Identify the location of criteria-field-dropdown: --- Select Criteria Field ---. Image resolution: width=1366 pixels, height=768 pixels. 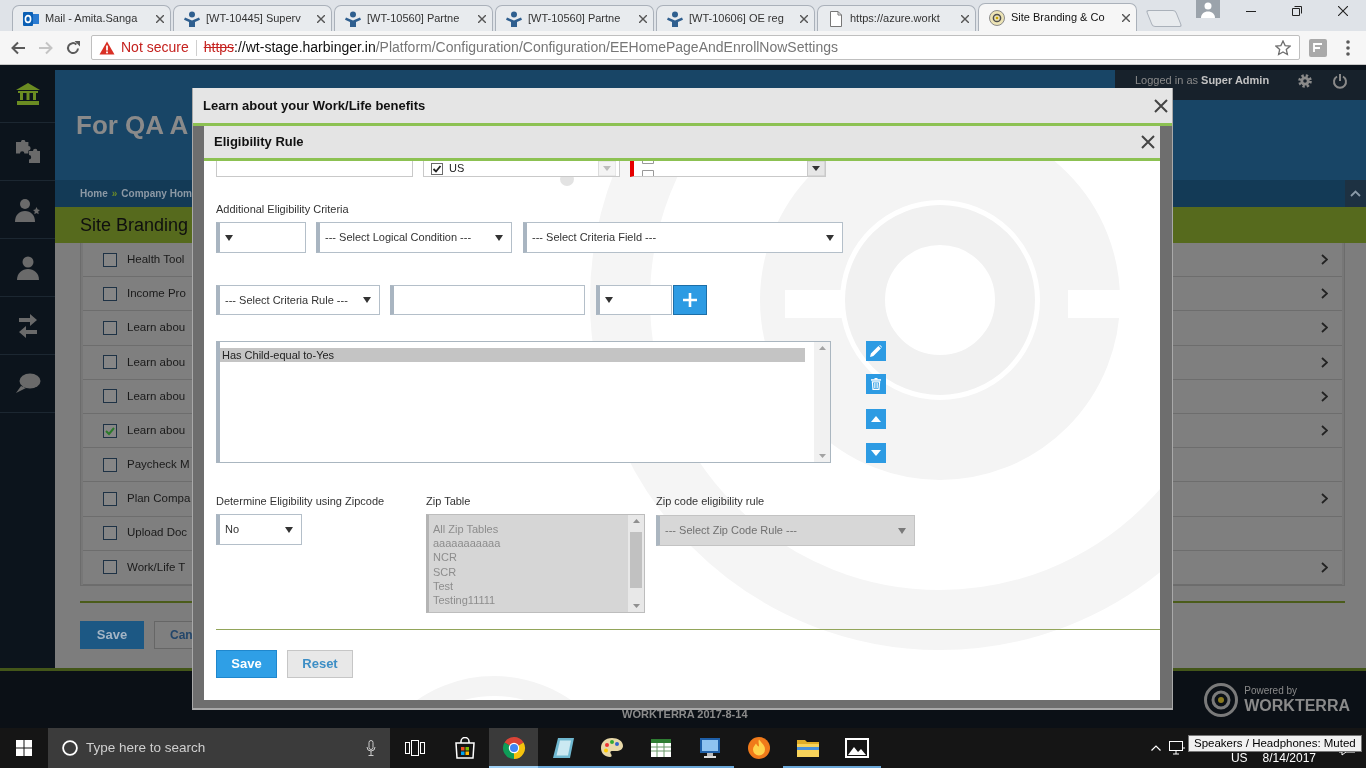
(683, 237).